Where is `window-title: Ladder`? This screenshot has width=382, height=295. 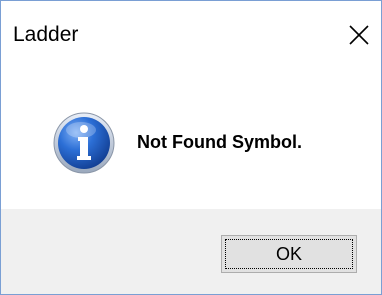 window-title: Ladder is located at coordinates (46, 34).